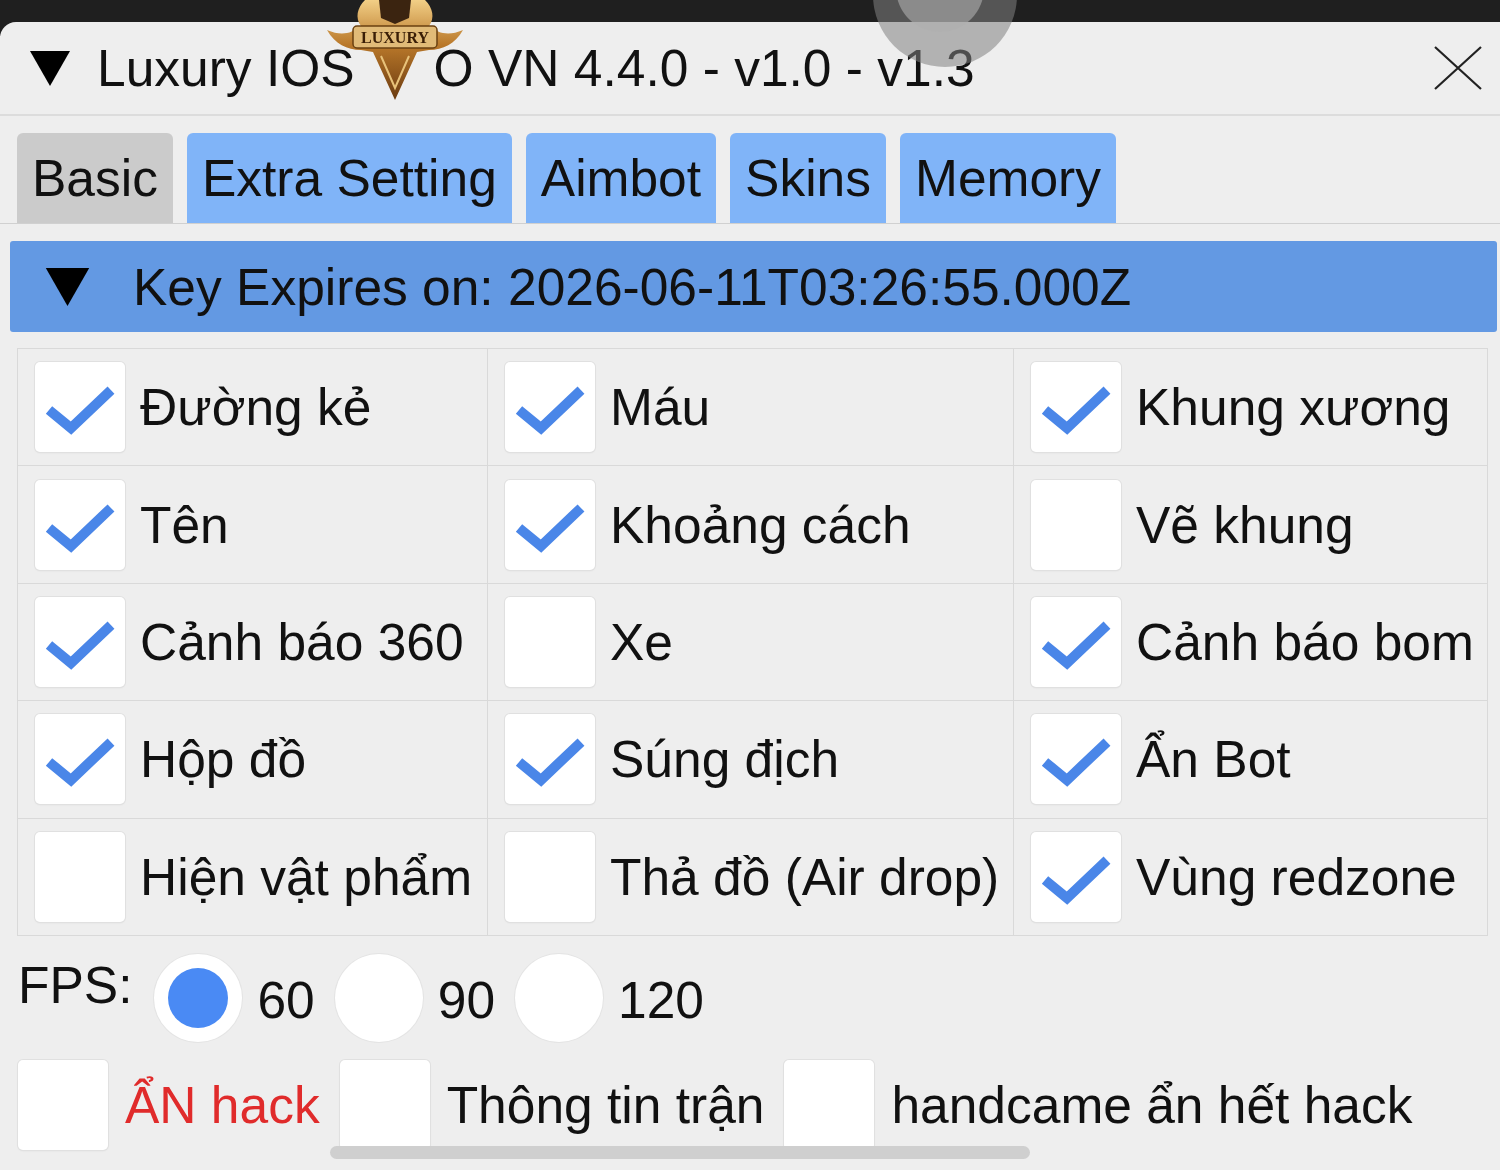 This screenshot has width=1500, height=1170. What do you see at coordinates (222, 1105) in the screenshot?
I see `checkbox-label: ẨN hack` at bounding box center [222, 1105].